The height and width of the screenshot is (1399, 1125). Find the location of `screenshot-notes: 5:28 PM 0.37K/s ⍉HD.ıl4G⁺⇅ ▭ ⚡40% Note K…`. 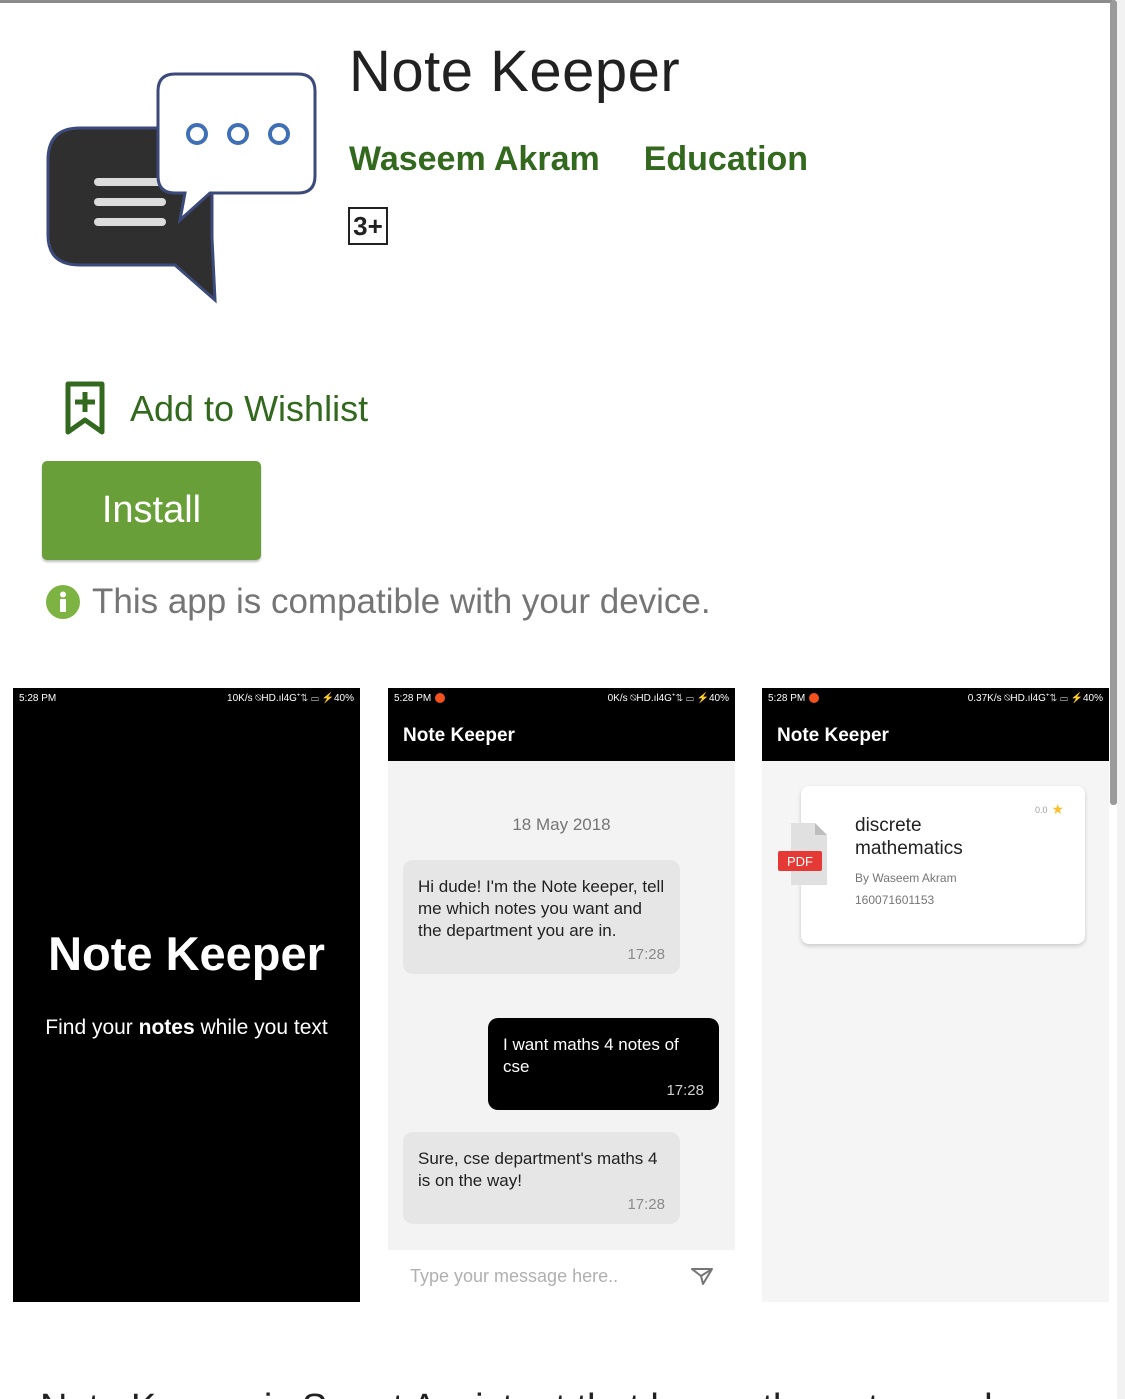

screenshot-notes: 5:28 PM 0.37K/s ⍉HD.ıl4G⁺⇅ ▭ ⚡40% Note K… is located at coordinates (935, 995).